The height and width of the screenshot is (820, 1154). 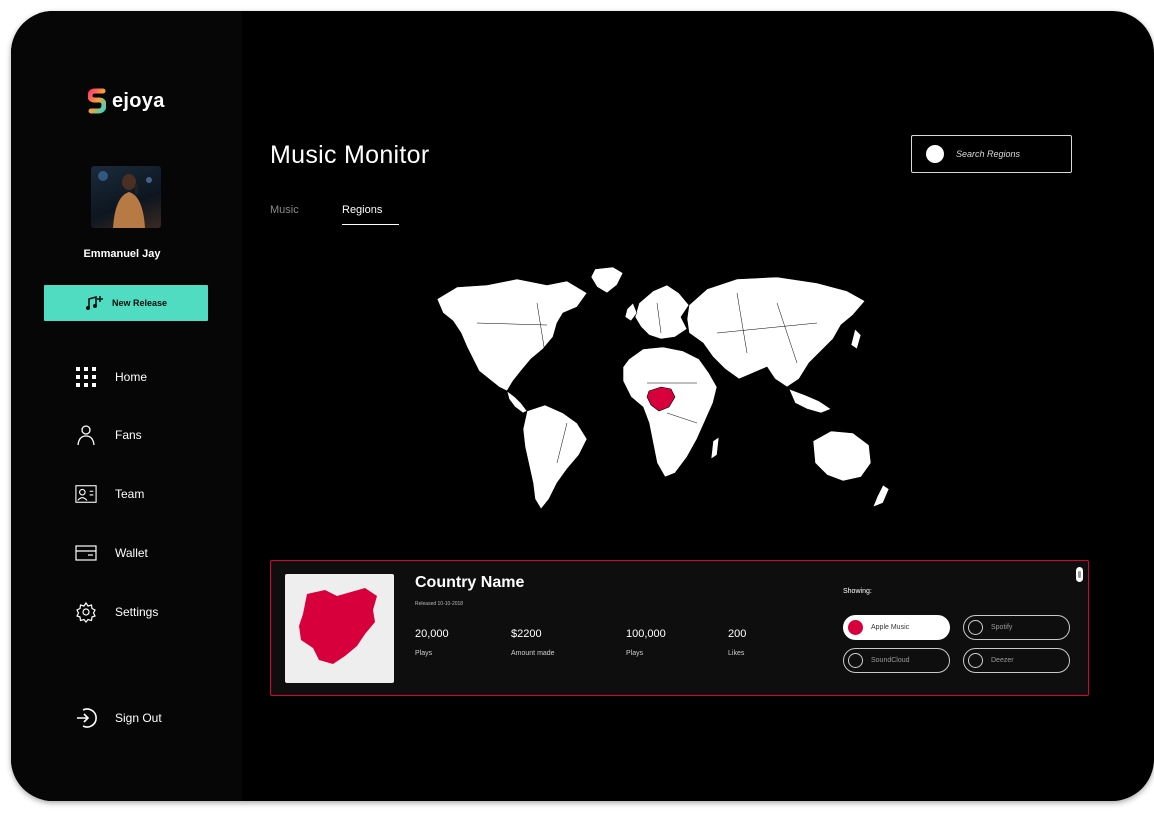 I want to click on music-note-plus-icon, so click(x=94, y=302).